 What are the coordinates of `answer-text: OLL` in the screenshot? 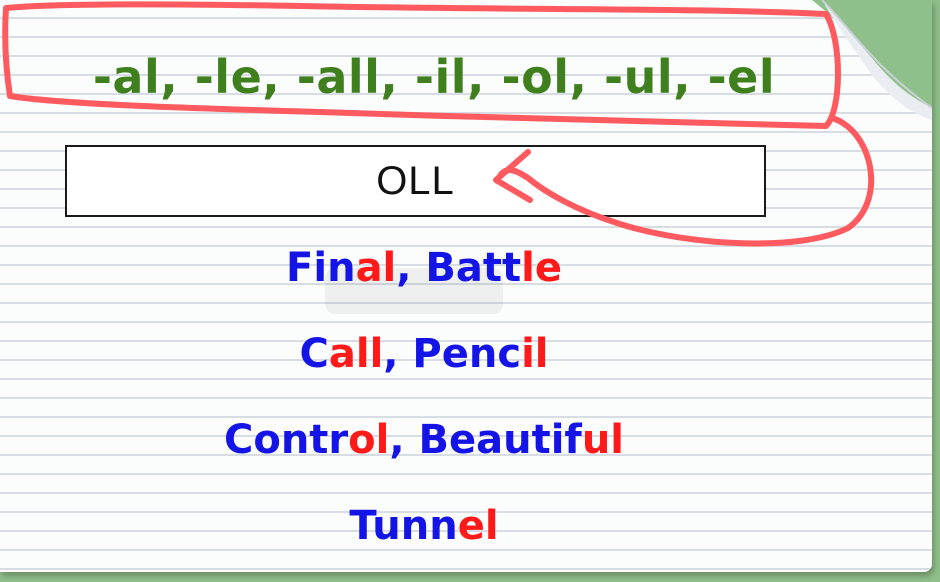 It's located at (415, 180).